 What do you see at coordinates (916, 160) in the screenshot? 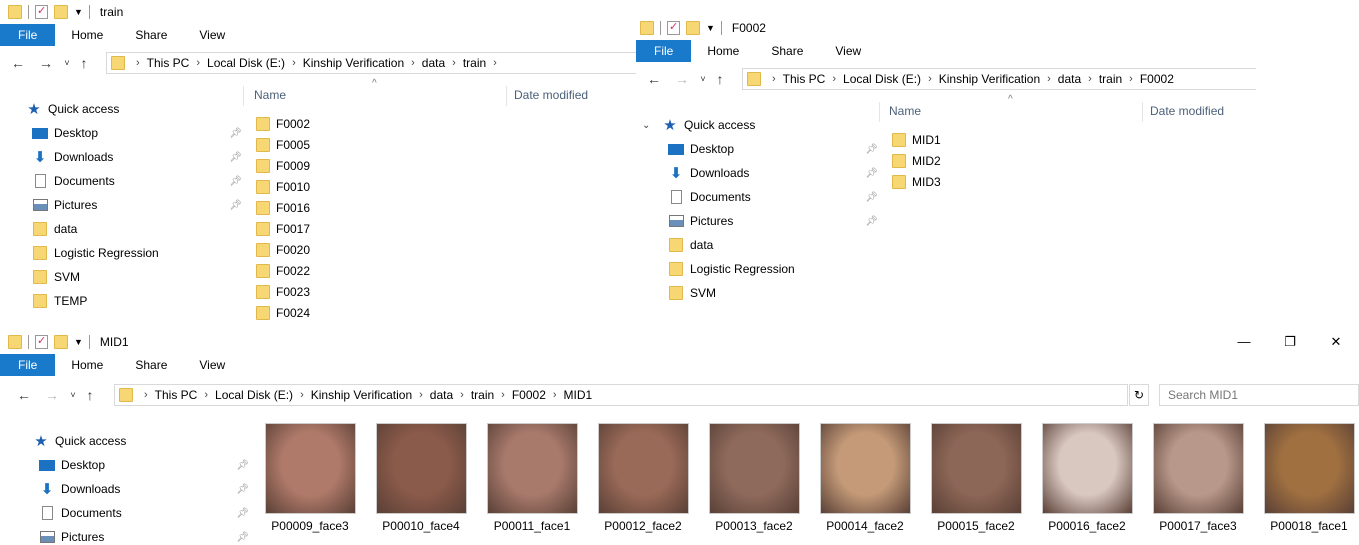
I see `list-item: MID2` at bounding box center [916, 160].